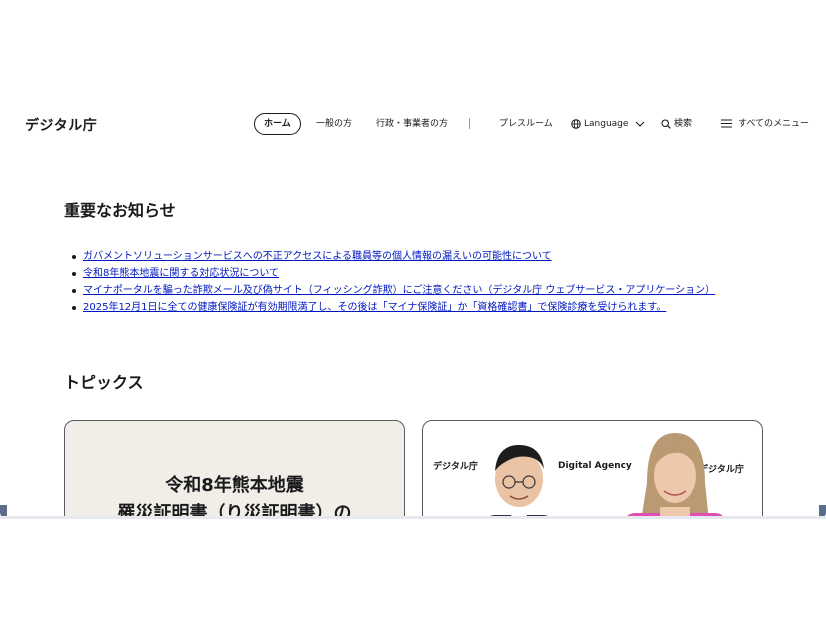 The width and height of the screenshot is (826, 620). Describe the element at coordinates (726, 123) in the screenshot. I see `hamburger-menu-icon` at that location.